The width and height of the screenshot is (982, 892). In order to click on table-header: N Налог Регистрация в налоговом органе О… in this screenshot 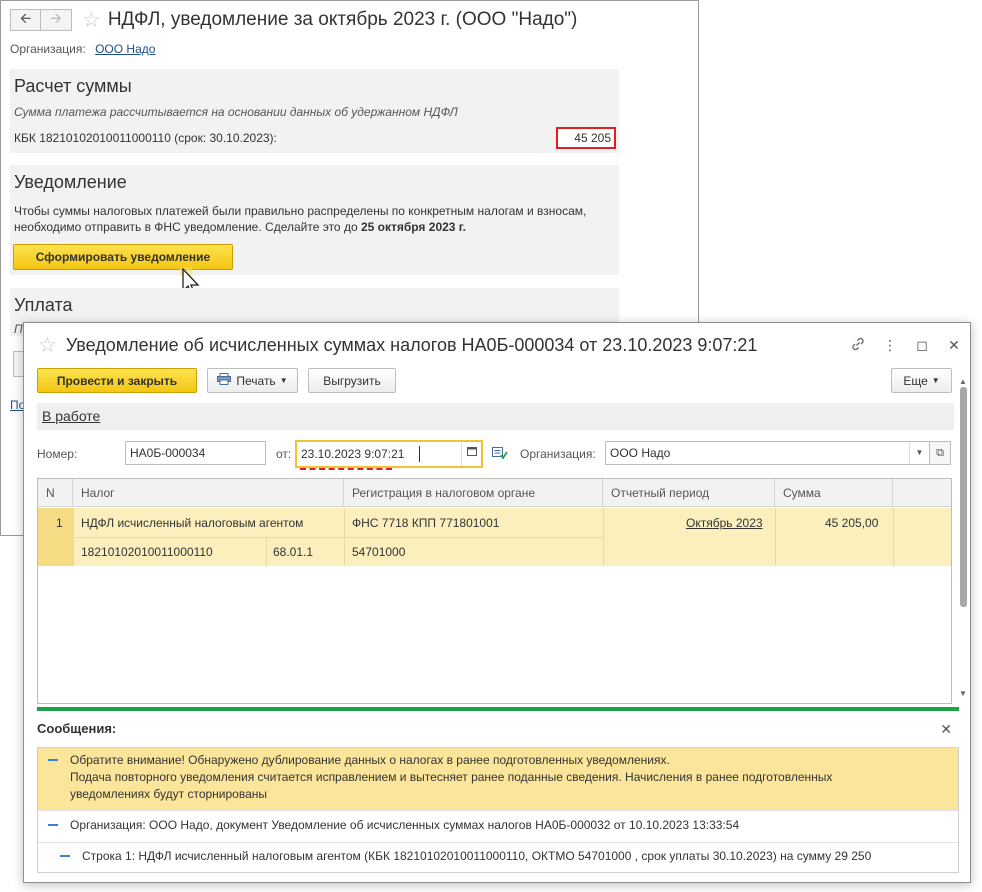, I will do `click(494, 493)`.